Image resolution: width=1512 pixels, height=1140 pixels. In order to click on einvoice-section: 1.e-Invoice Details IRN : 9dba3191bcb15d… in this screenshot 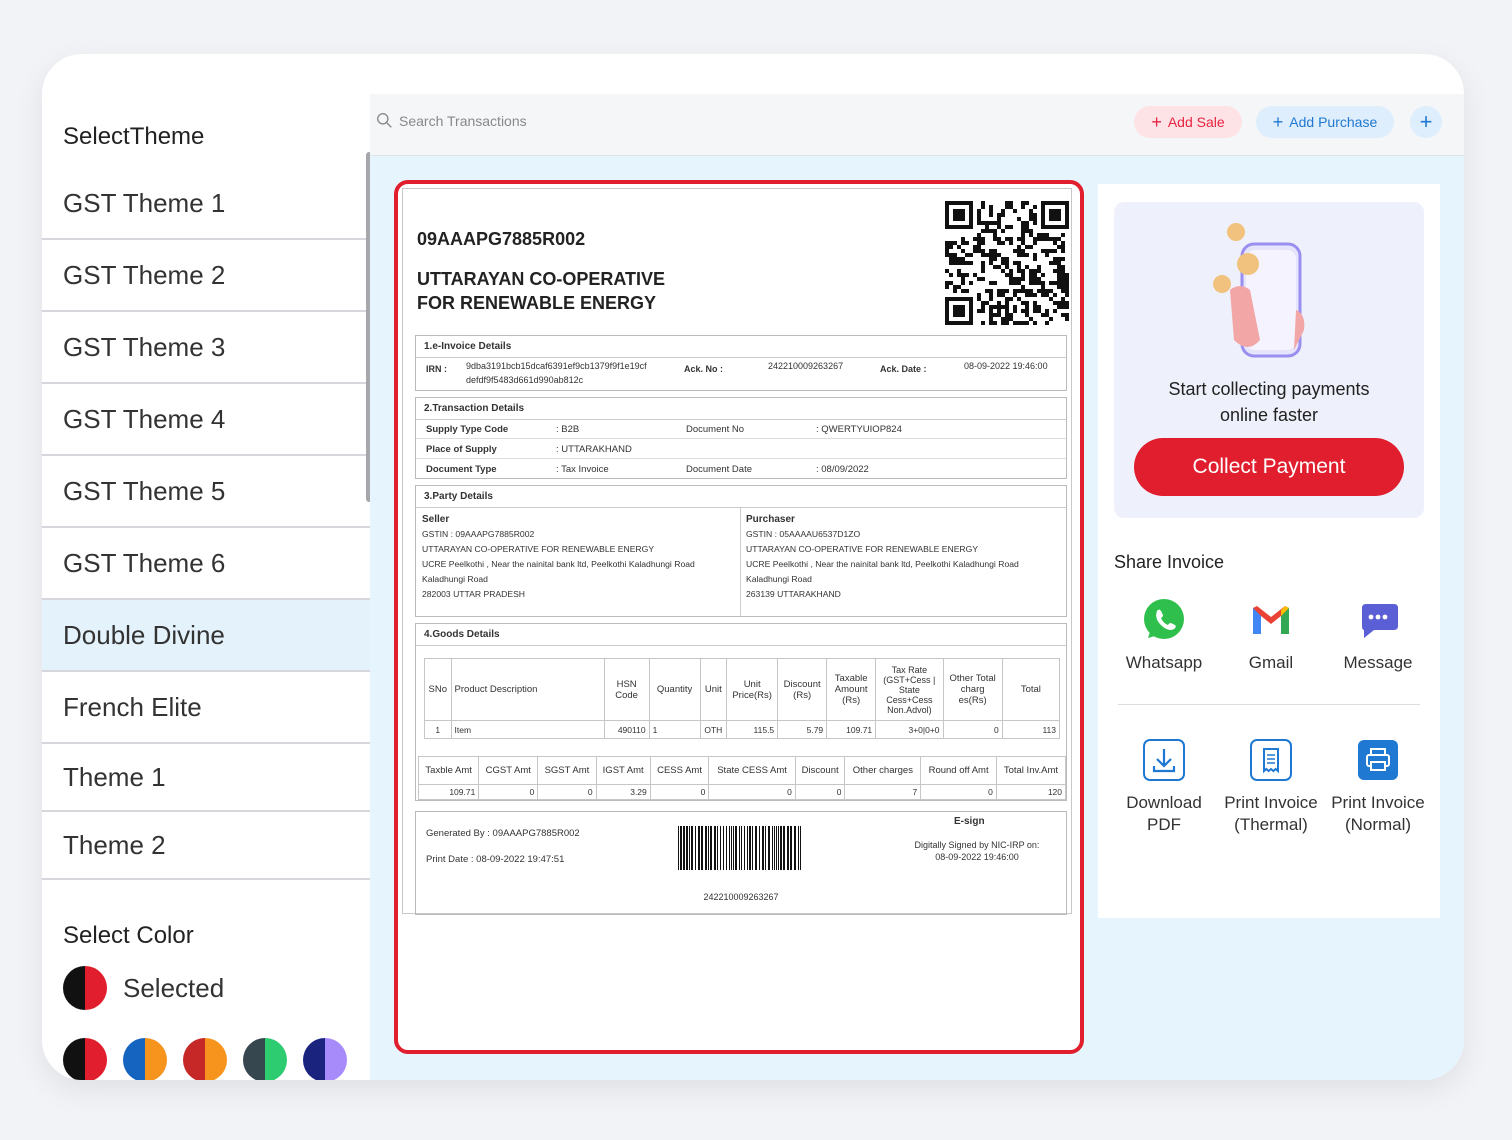, I will do `click(741, 363)`.